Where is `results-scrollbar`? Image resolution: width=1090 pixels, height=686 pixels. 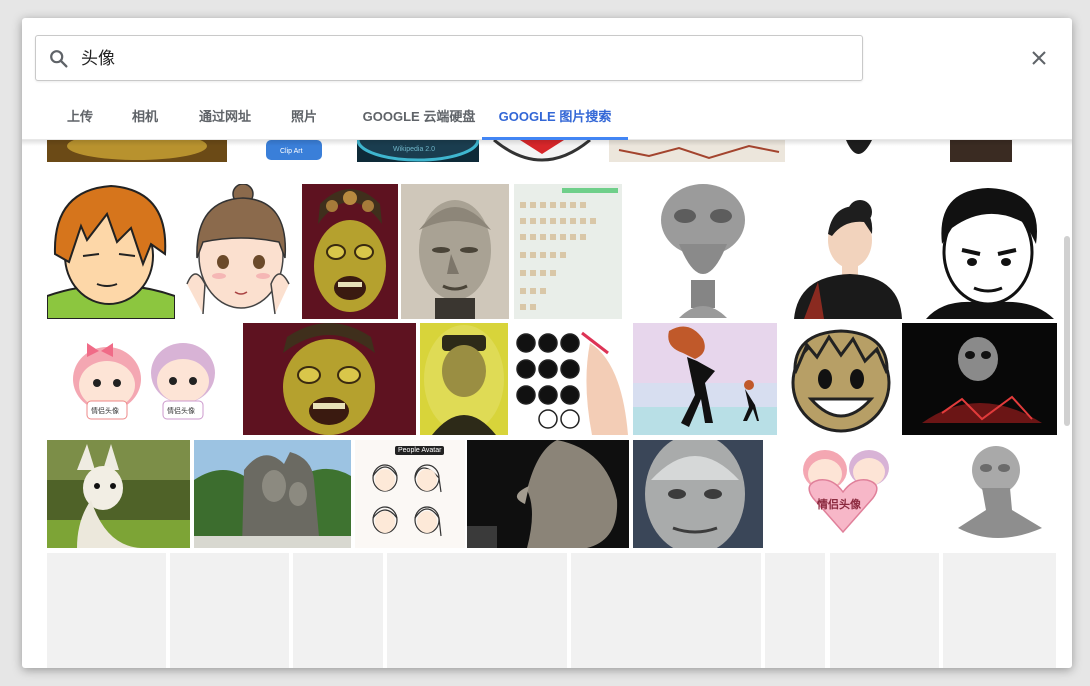 results-scrollbar is located at coordinates (1067, 331).